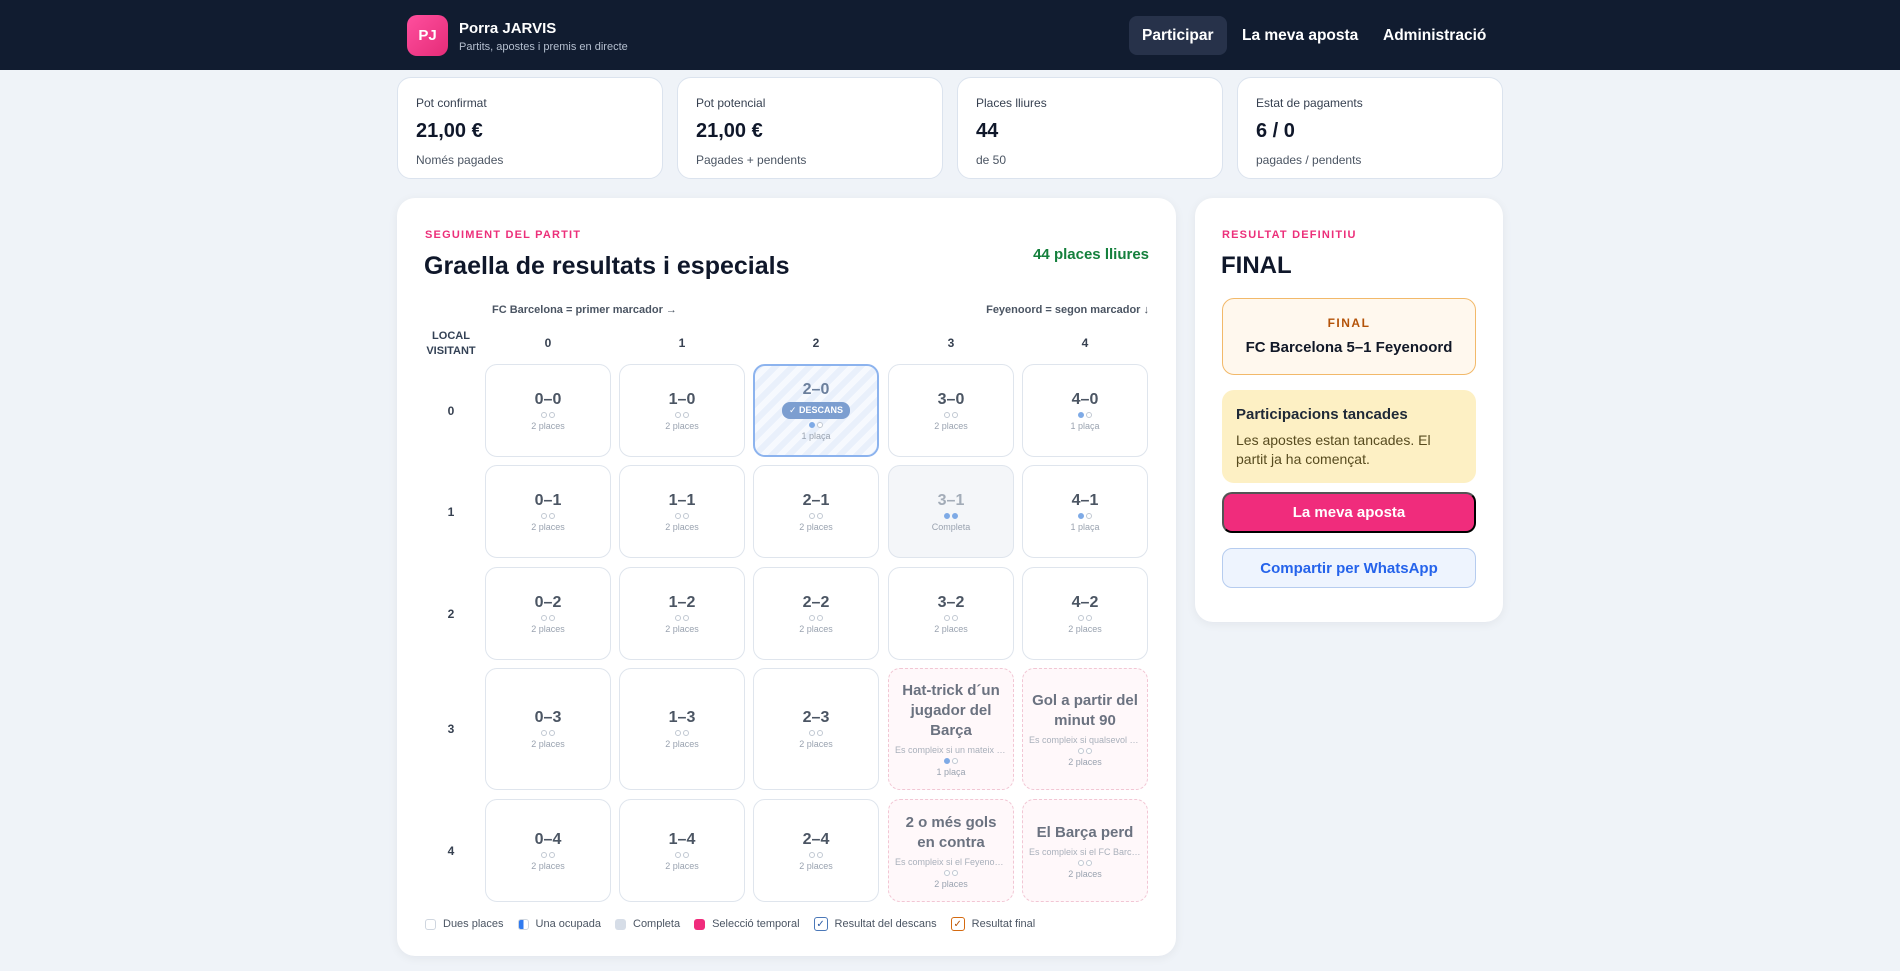 The height and width of the screenshot is (971, 1900). I want to click on score-cell: 0–3 2 places, so click(548, 729).